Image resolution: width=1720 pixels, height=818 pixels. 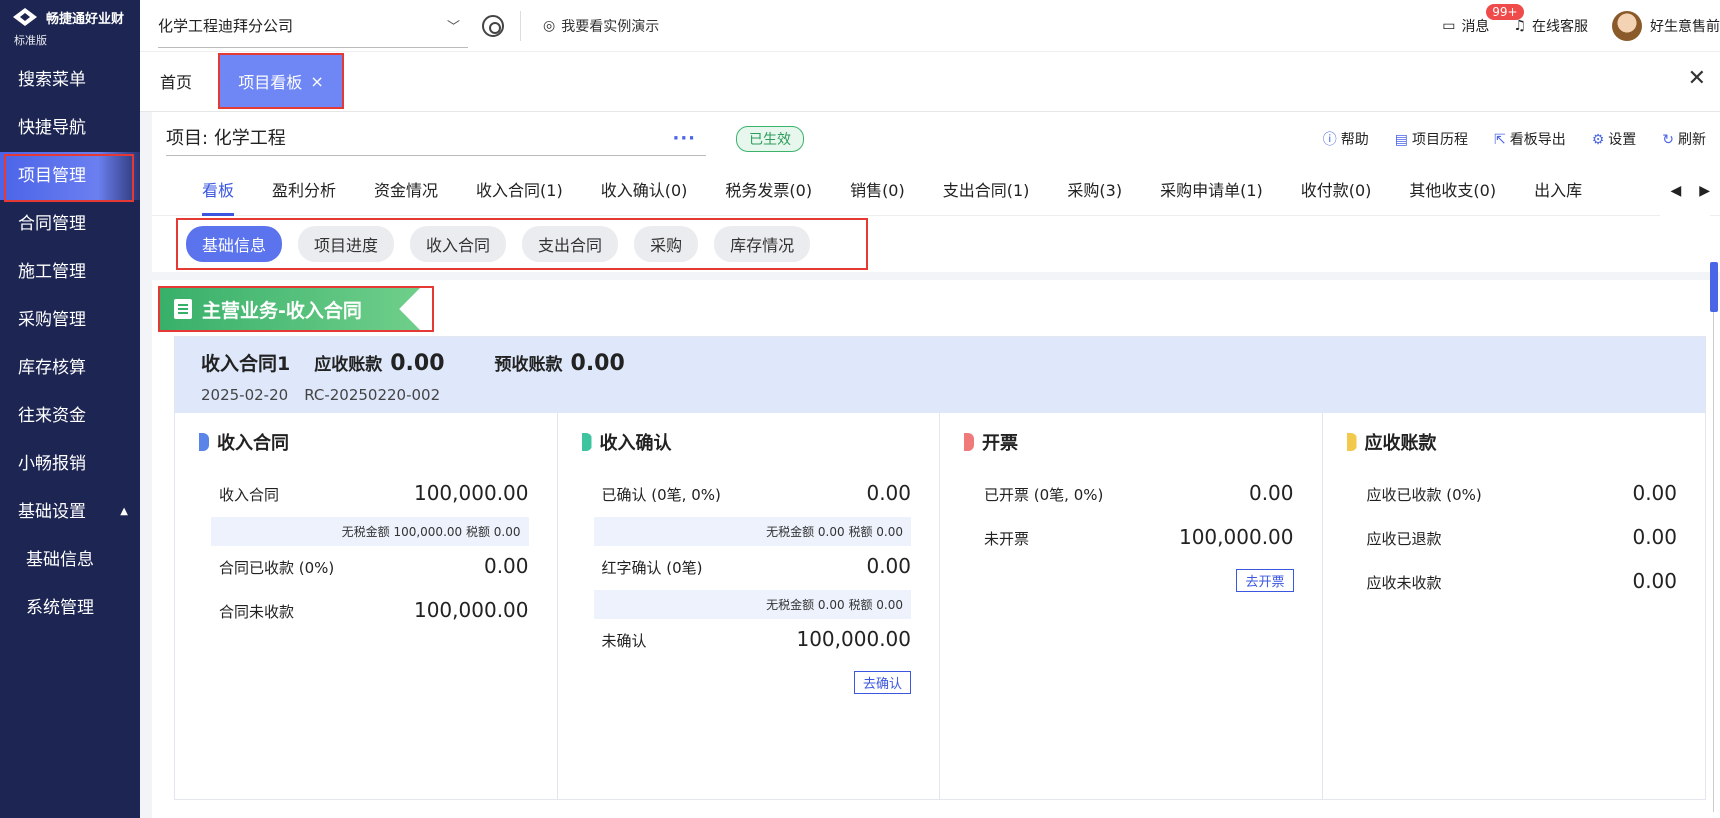 What do you see at coordinates (436, 139) in the screenshot?
I see `project-title-field: 项目: 化学工程 ···` at bounding box center [436, 139].